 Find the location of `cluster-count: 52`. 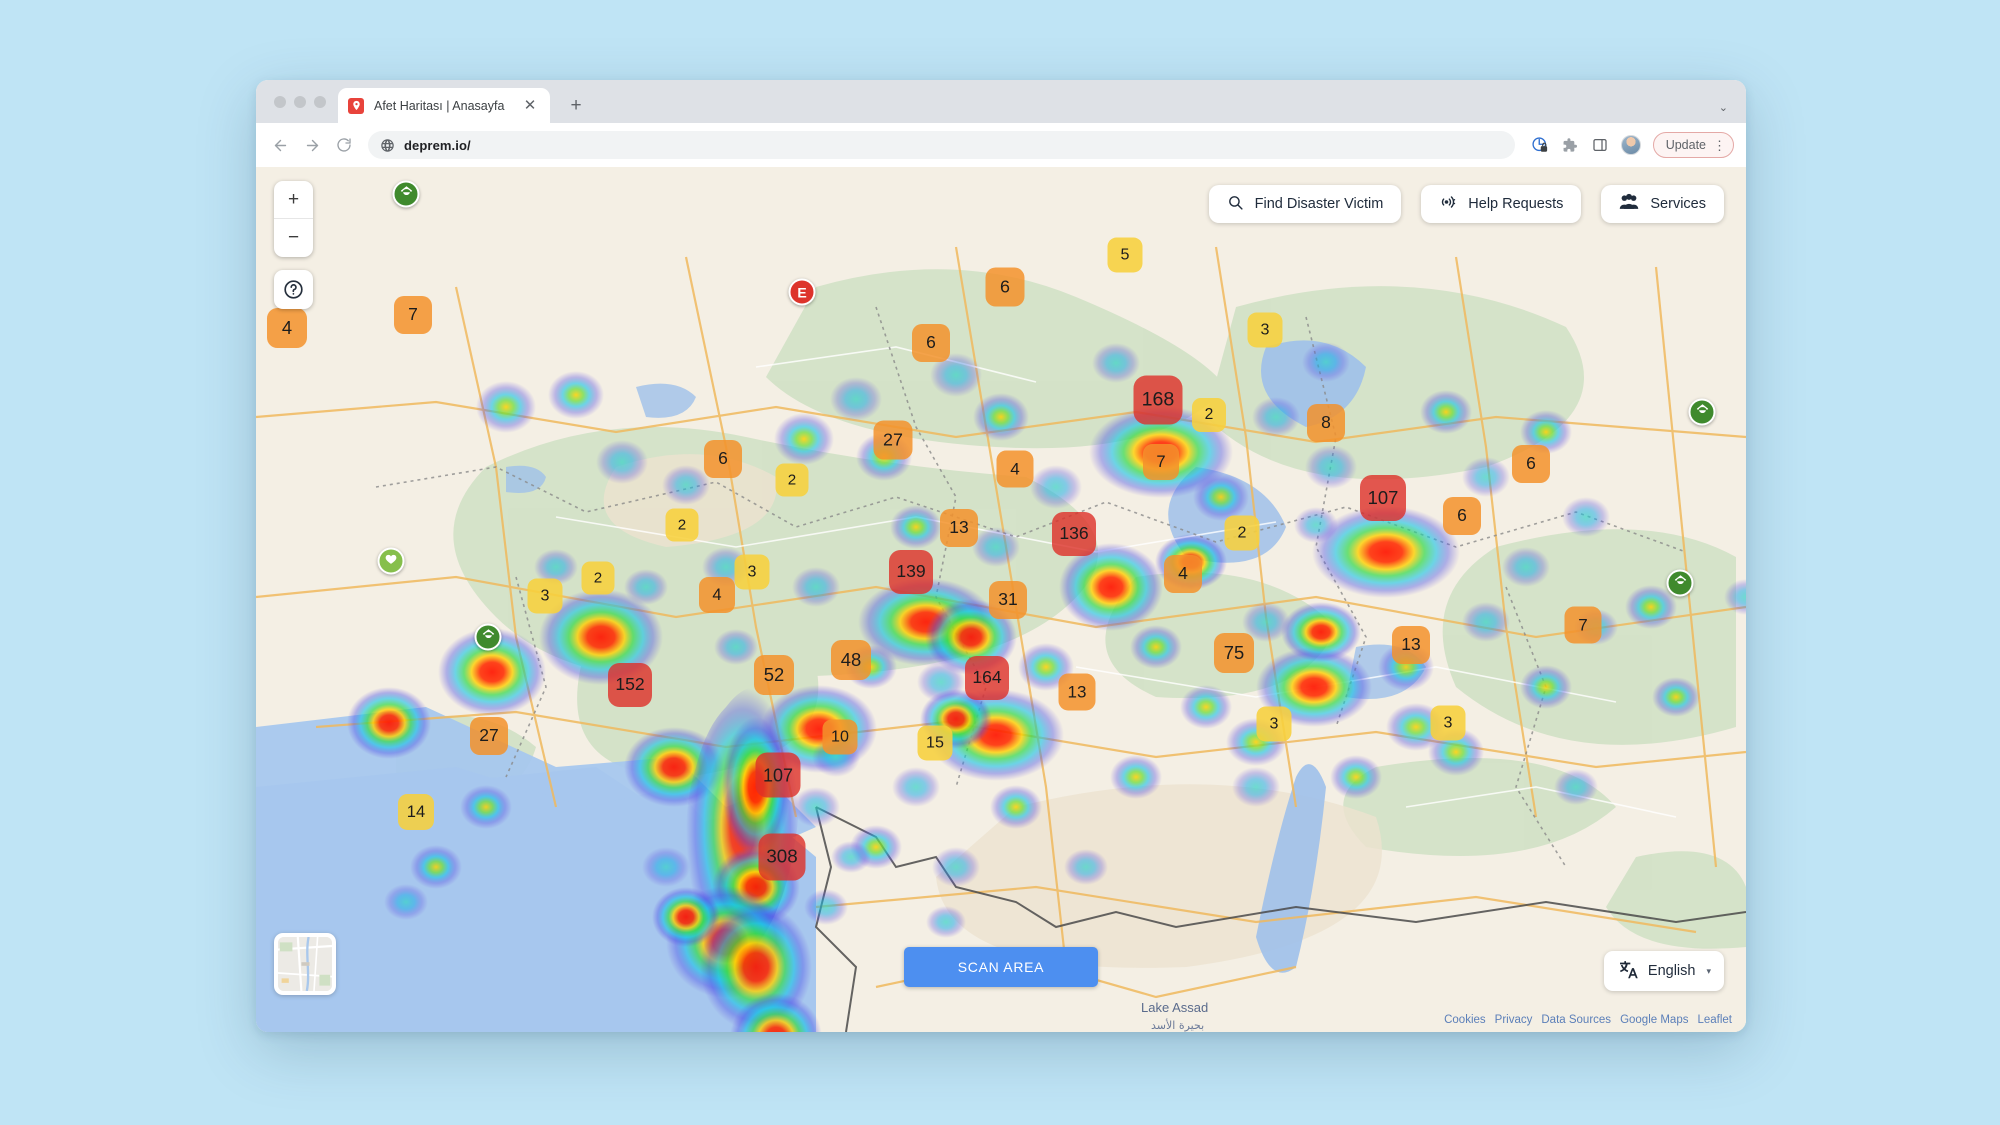

cluster-count: 52 is located at coordinates (774, 674).